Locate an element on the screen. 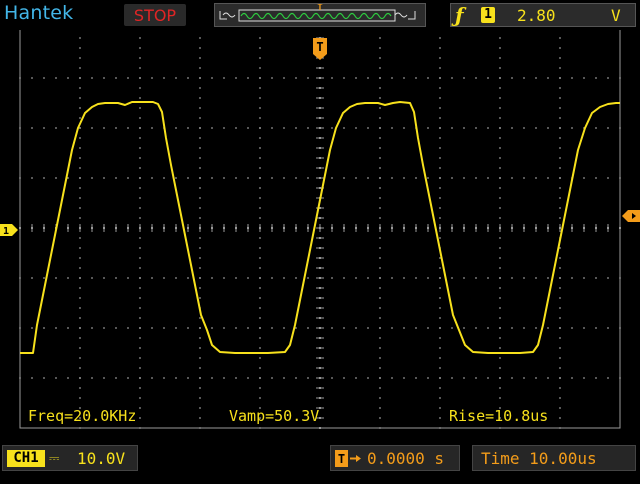  rising-edge-icon: ƒ is located at coordinates (459, 15).